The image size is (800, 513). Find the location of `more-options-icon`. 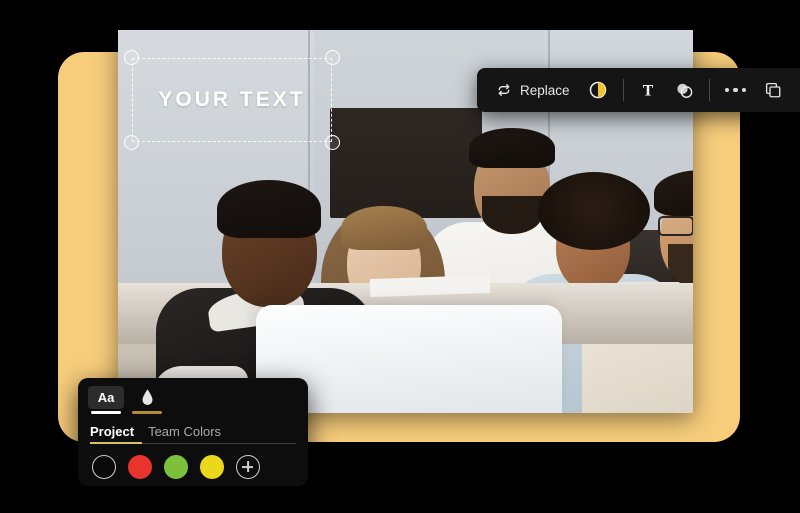

more-options-icon is located at coordinates (735, 90).